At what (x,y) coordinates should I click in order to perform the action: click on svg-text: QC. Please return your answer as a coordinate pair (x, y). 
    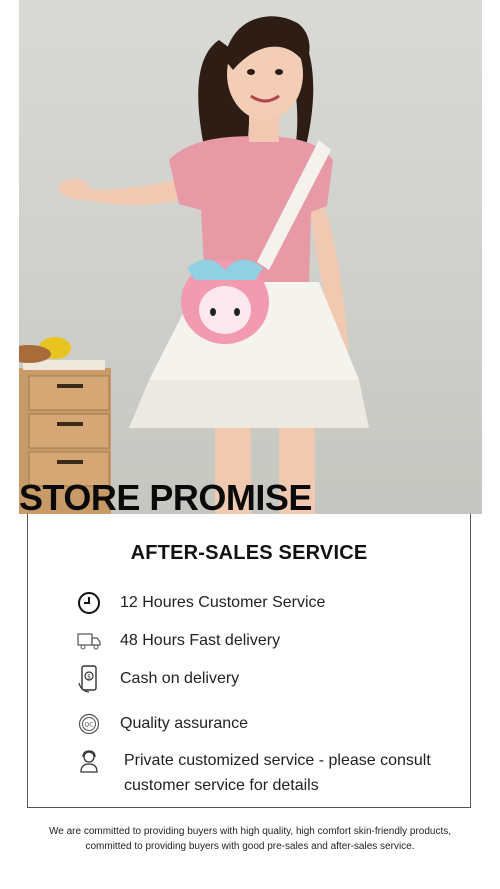
    Looking at the image, I should click on (89, 725).